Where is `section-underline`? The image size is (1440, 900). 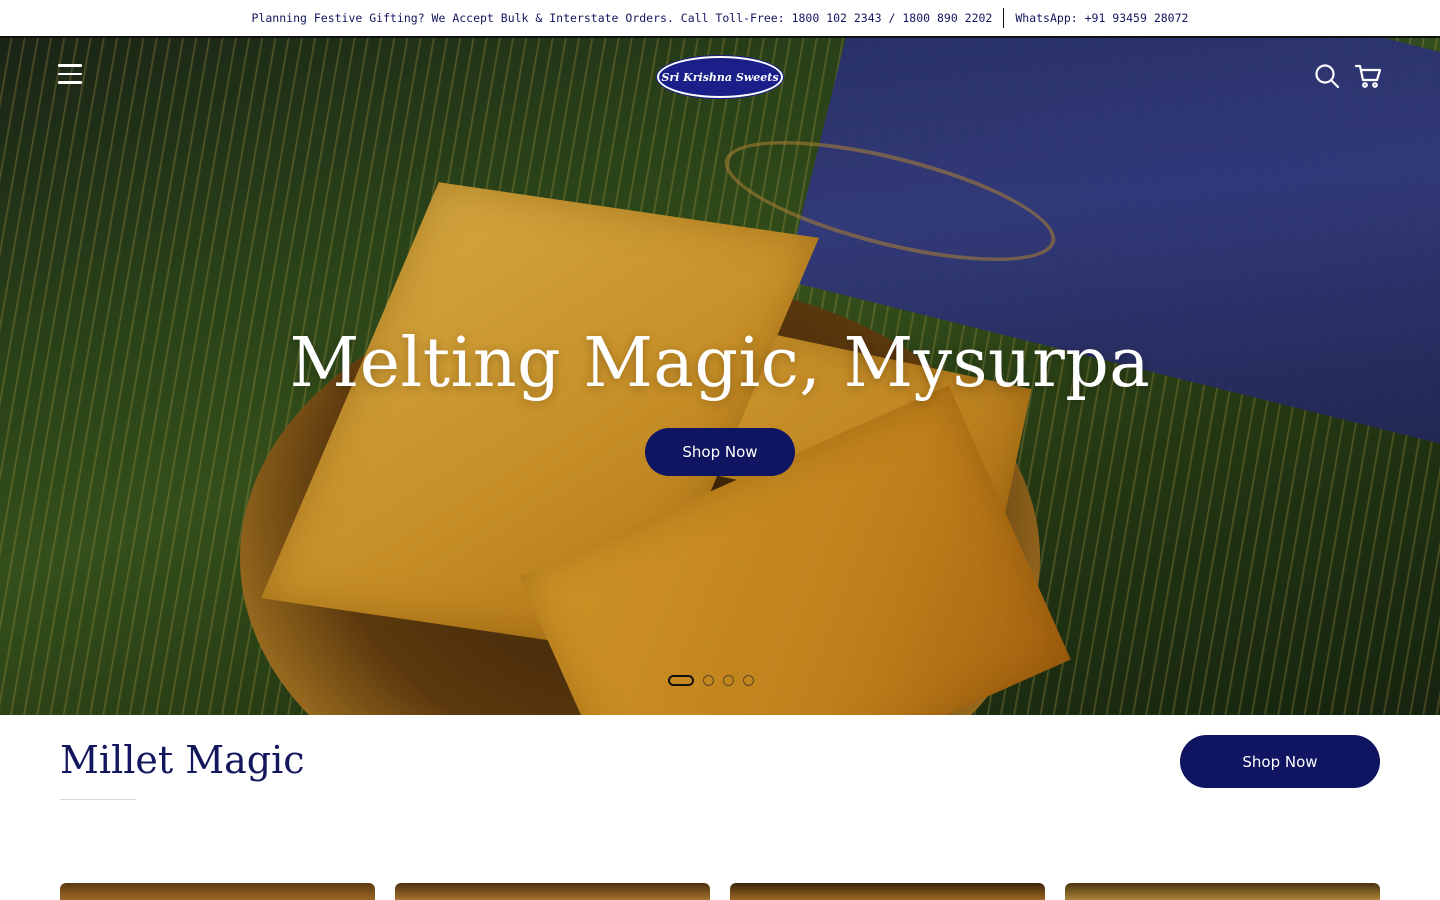
section-underline is located at coordinates (98, 799).